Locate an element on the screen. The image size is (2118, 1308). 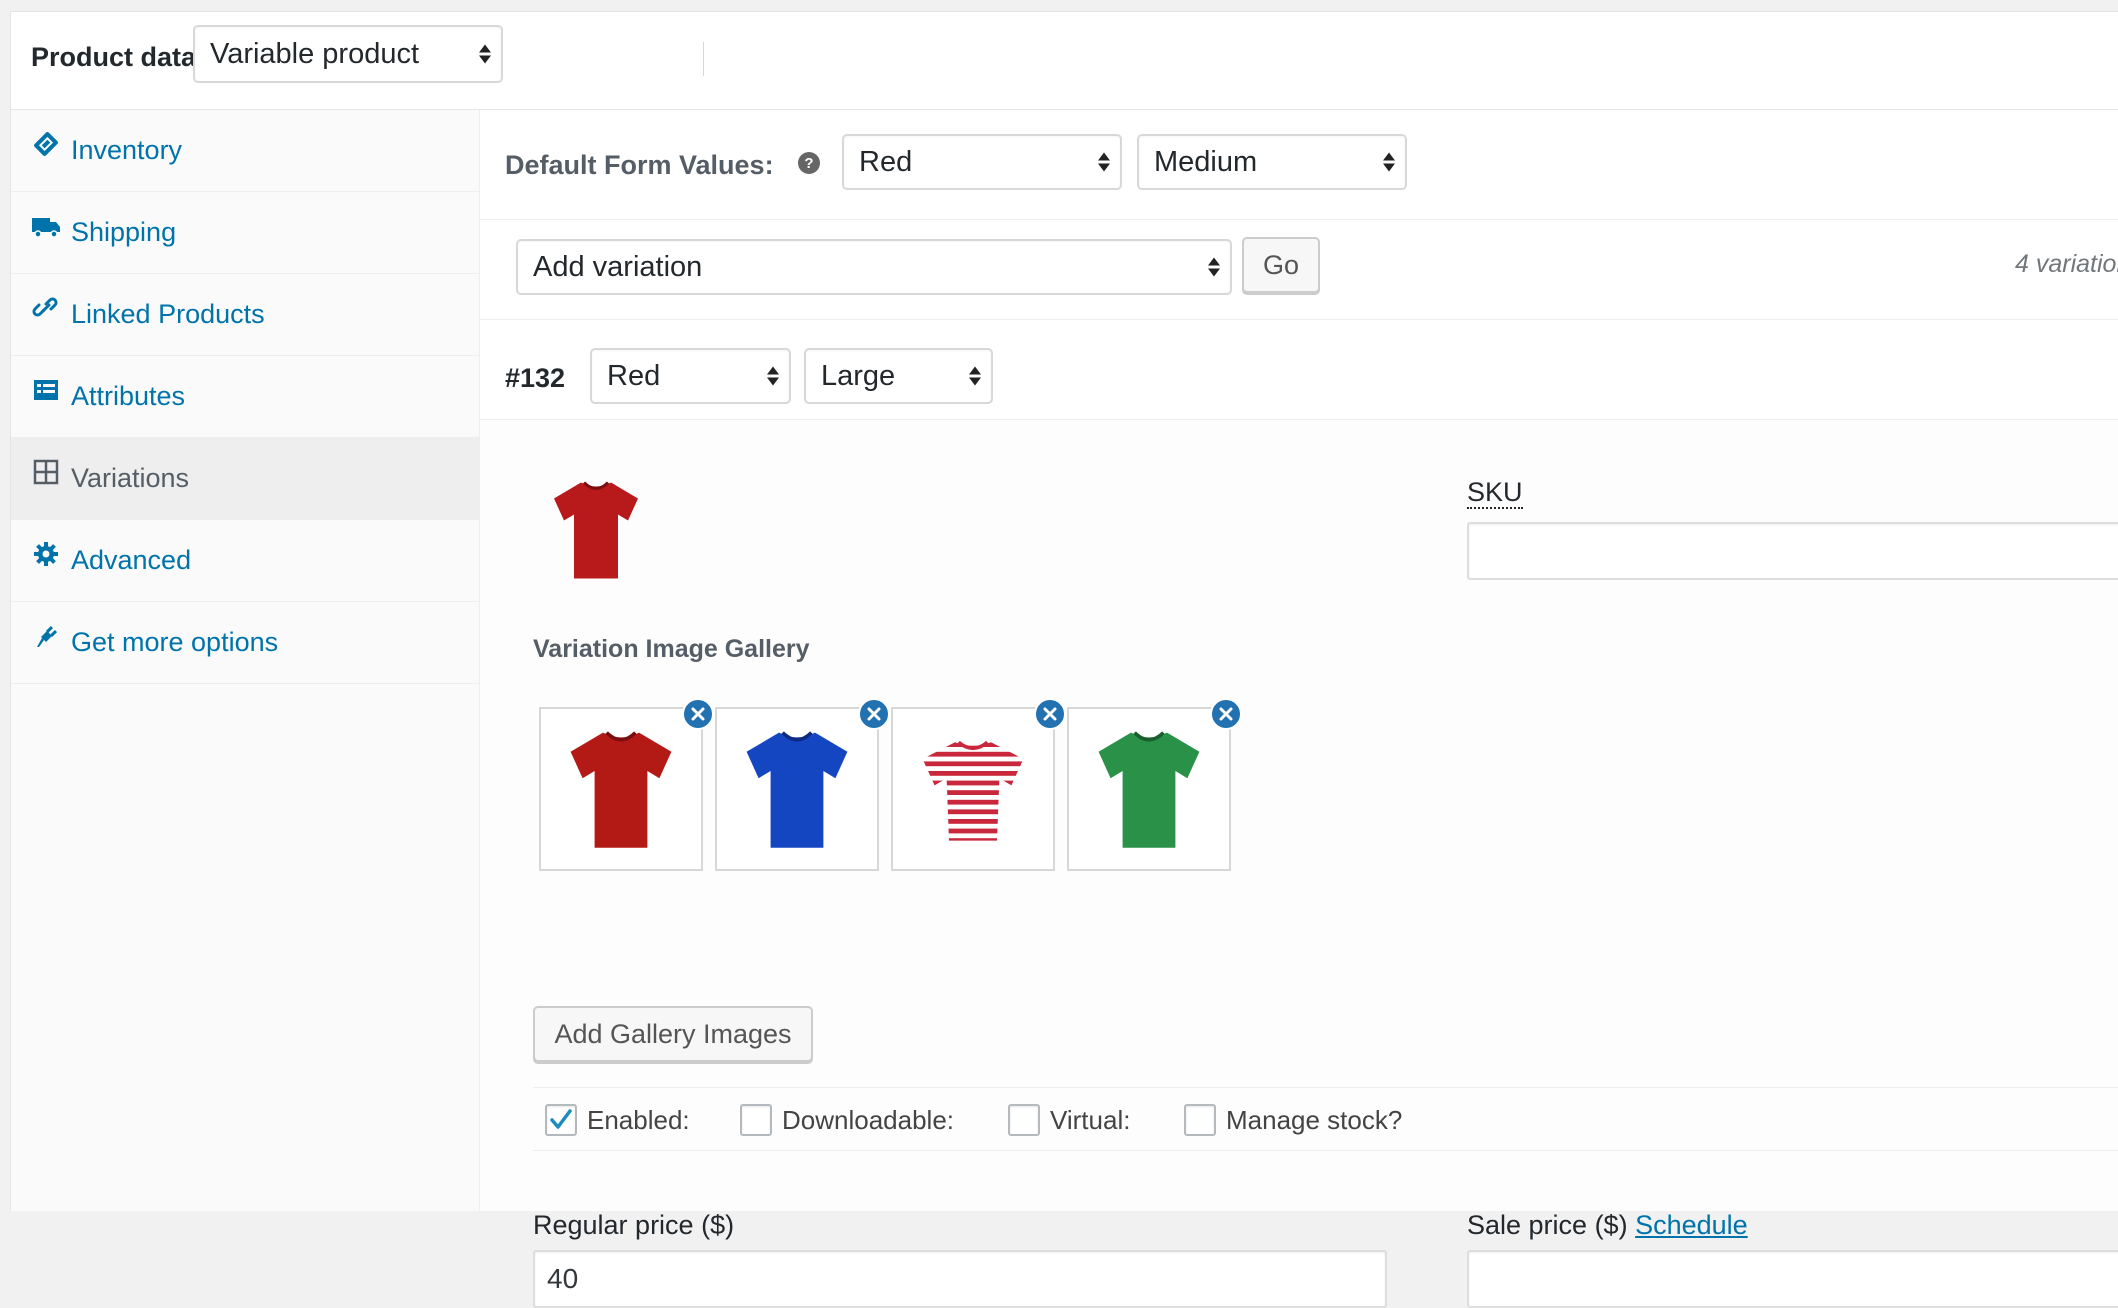
tab-get-more-options: Get more options is located at coordinates (245, 643).